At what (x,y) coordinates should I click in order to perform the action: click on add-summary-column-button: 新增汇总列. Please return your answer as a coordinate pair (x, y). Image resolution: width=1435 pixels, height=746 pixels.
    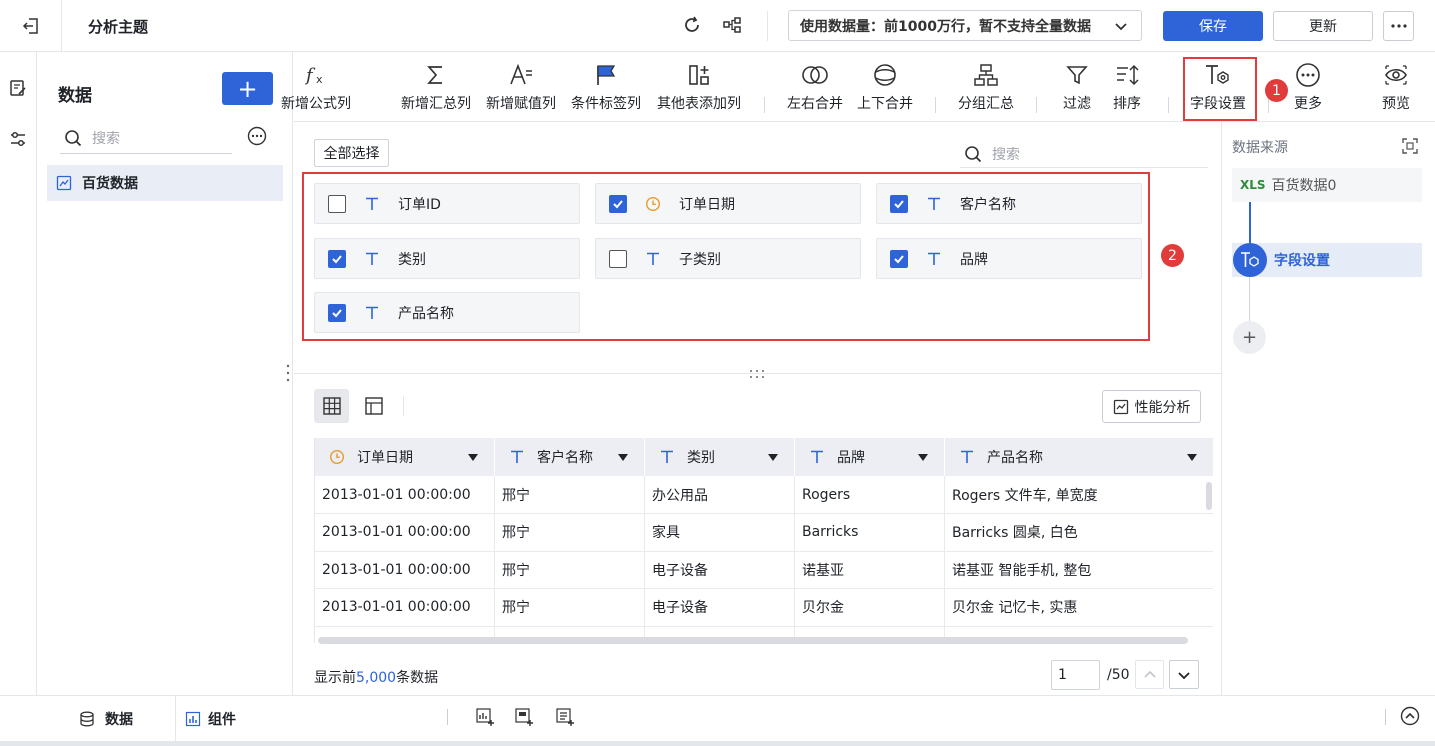
    Looking at the image, I should click on (436, 86).